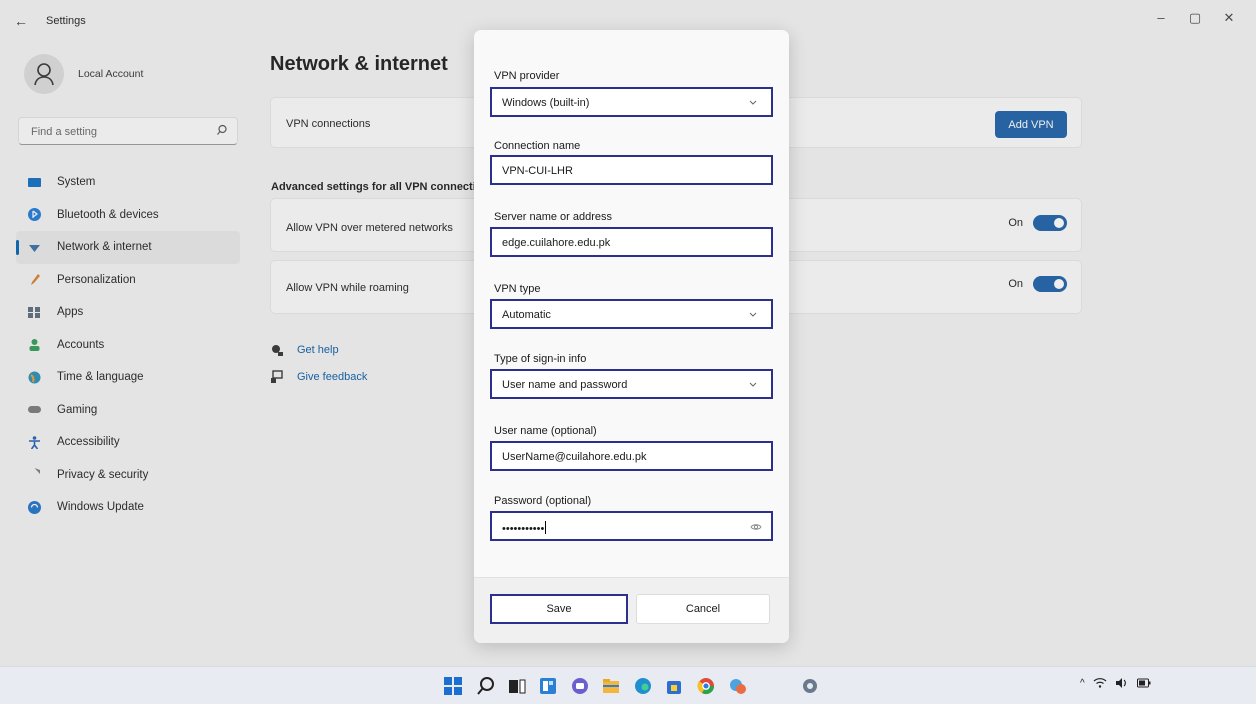  What do you see at coordinates (1143, 683) in the screenshot?
I see `battery-icon` at bounding box center [1143, 683].